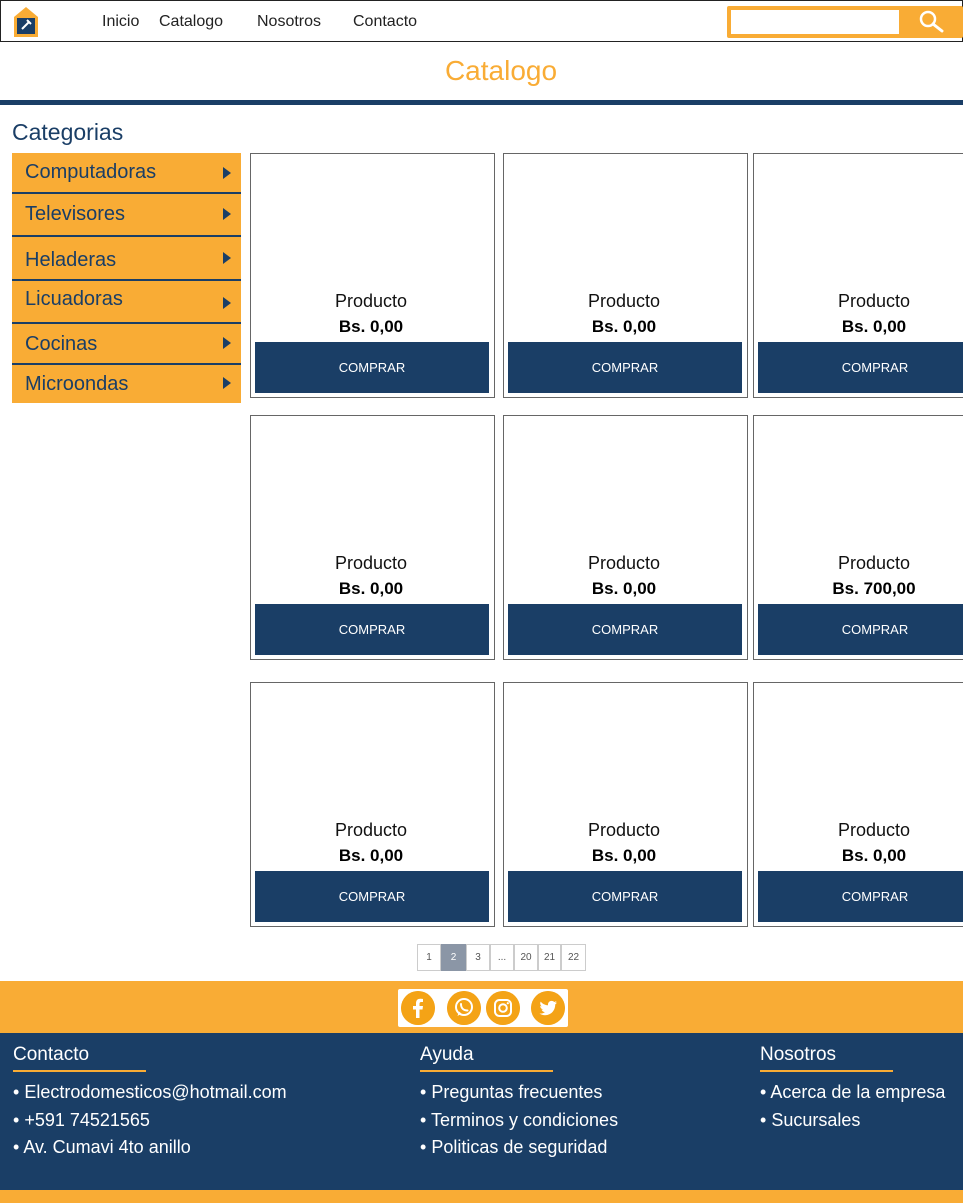 The image size is (963, 1203). I want to click on page-link: 20, so click(526, 957).